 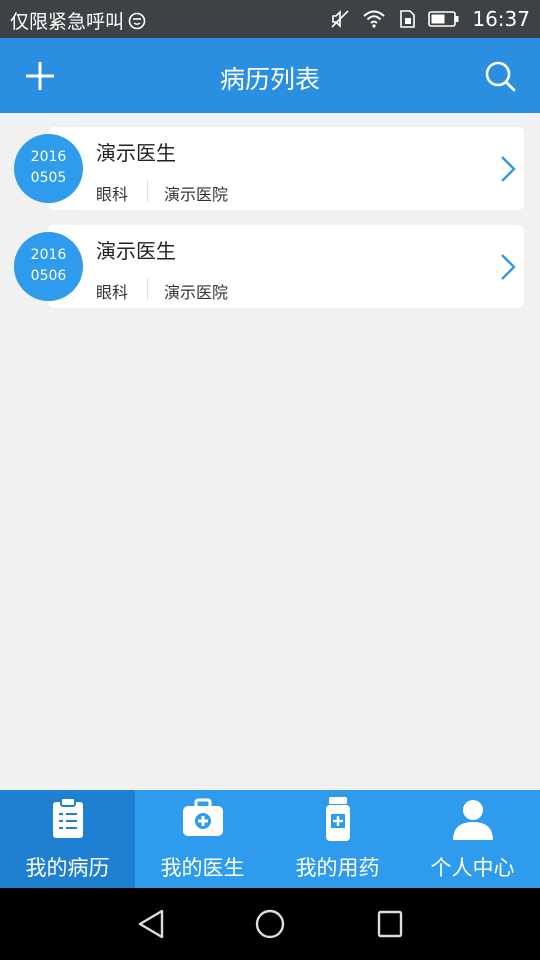 I want to click on clock-text: 16:37, so click(x=501, y=19).